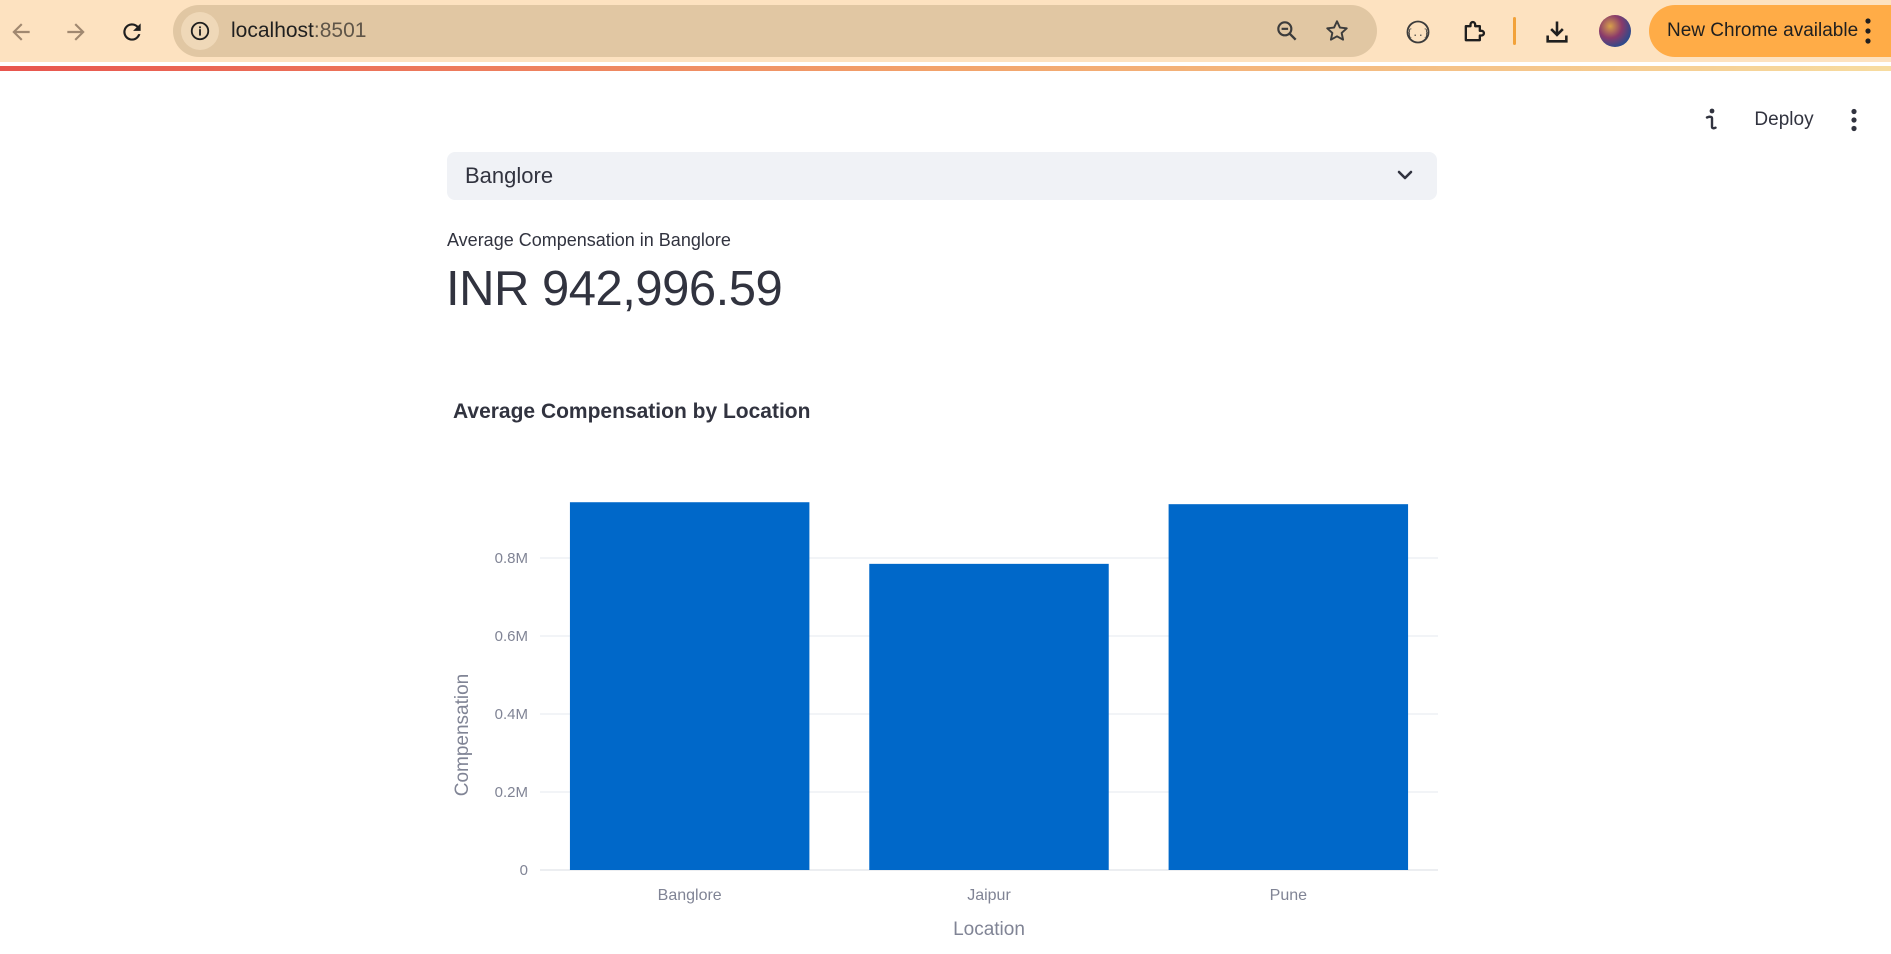  What do you see at coordinates (462, 735) in the screenshot?
I see `y-axis-title: Compensation` at bounding box center [462, 735].